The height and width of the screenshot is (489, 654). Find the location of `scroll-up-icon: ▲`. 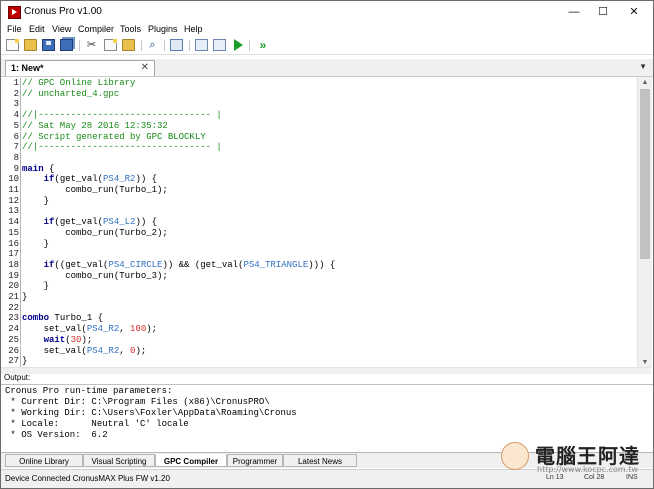

scroll-up-icon: ▲ is located at coordinates (645, 83).